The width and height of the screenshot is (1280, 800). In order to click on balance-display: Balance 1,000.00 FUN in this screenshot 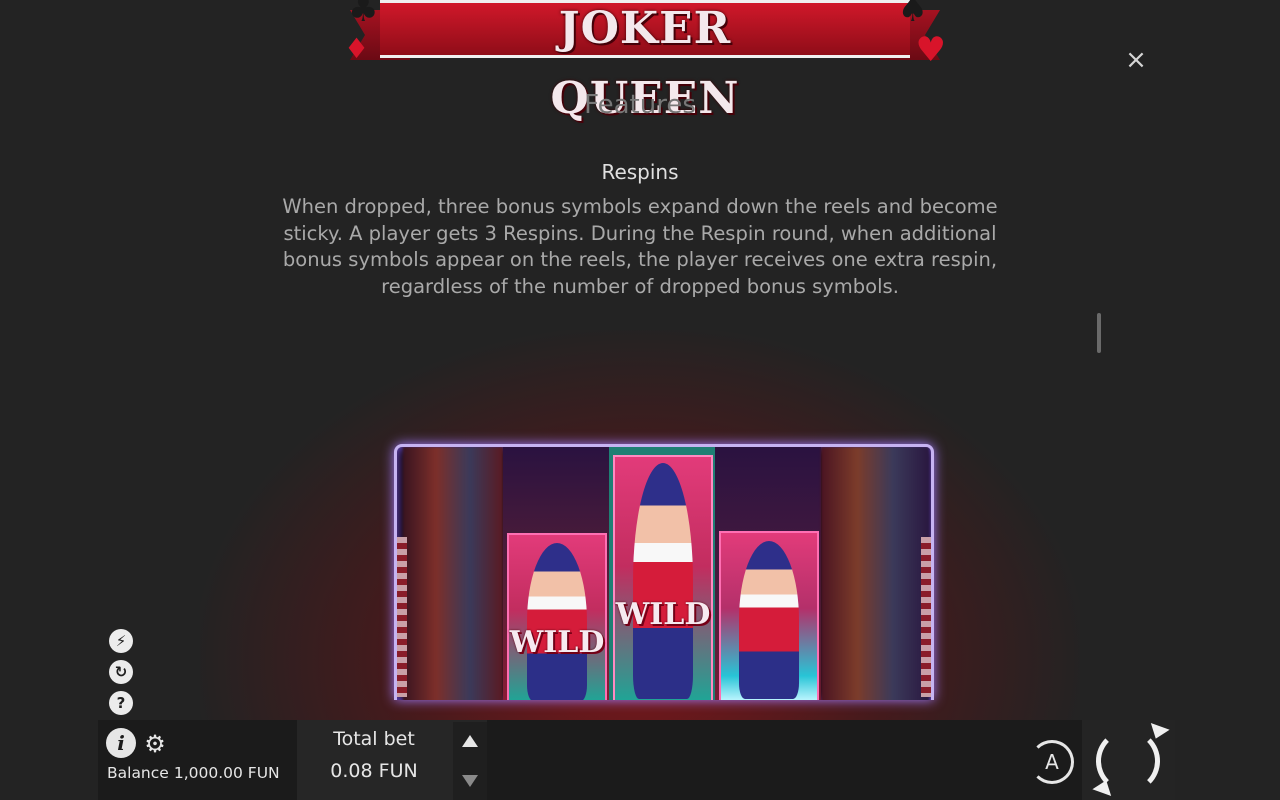, I will do `click(193, 773)`.